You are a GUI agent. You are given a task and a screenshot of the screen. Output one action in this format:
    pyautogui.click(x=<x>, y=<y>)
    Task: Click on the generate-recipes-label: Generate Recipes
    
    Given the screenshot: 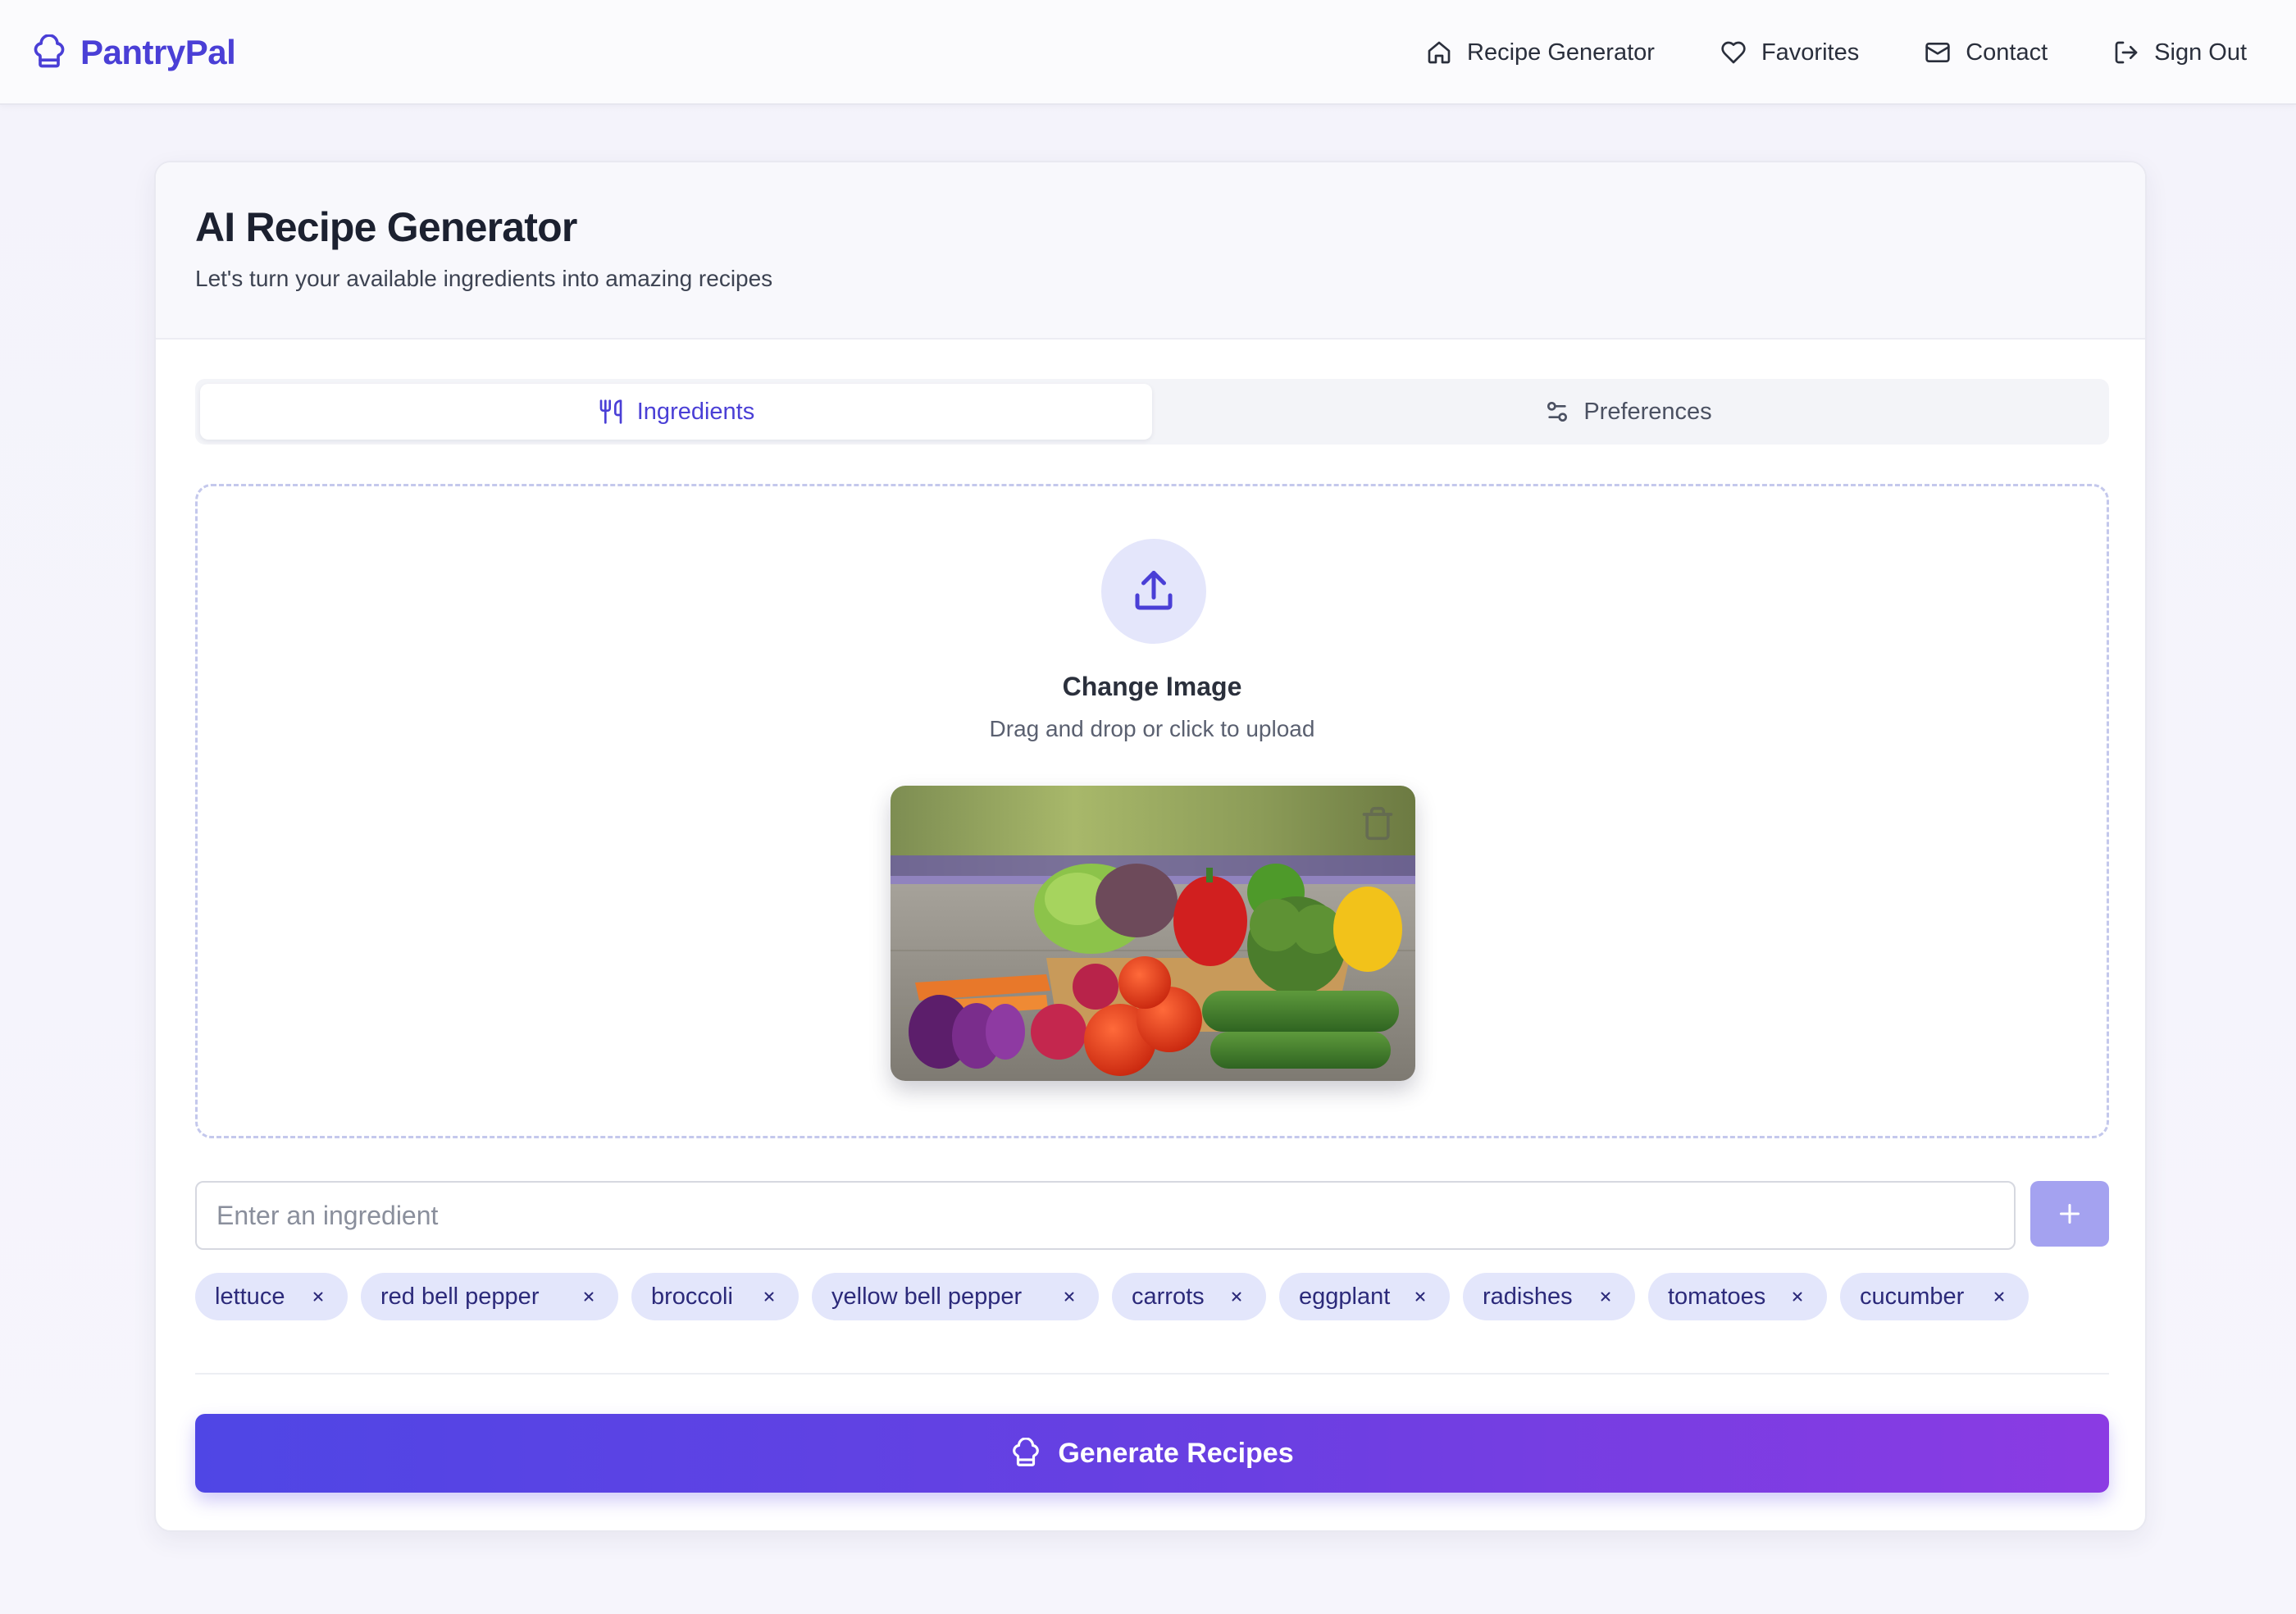 What is the action you would take?
    pyautogui.click(x=1176, y=1453)
    